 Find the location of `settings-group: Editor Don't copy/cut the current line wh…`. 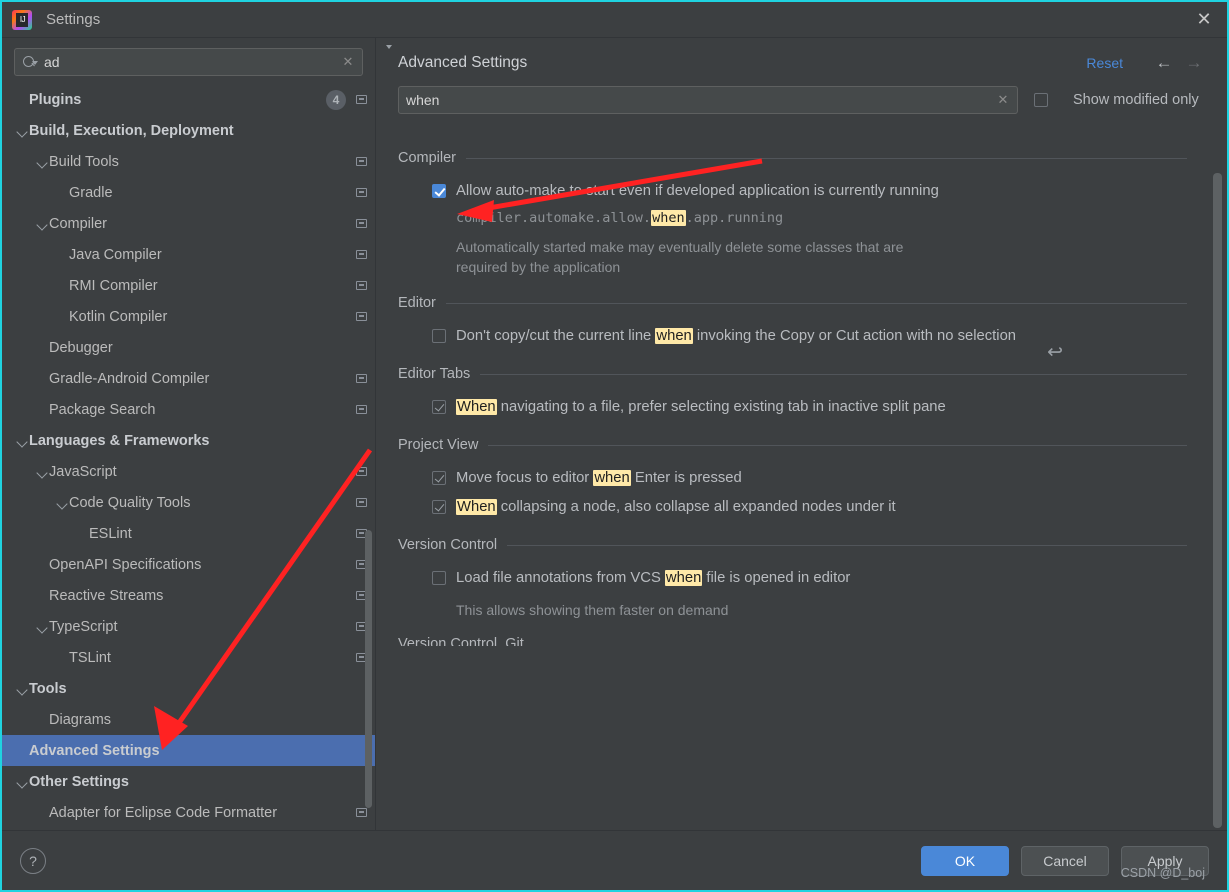

settings-group: Editor Don't copy/cut the current line wh… is located at coordinates (792, 321).